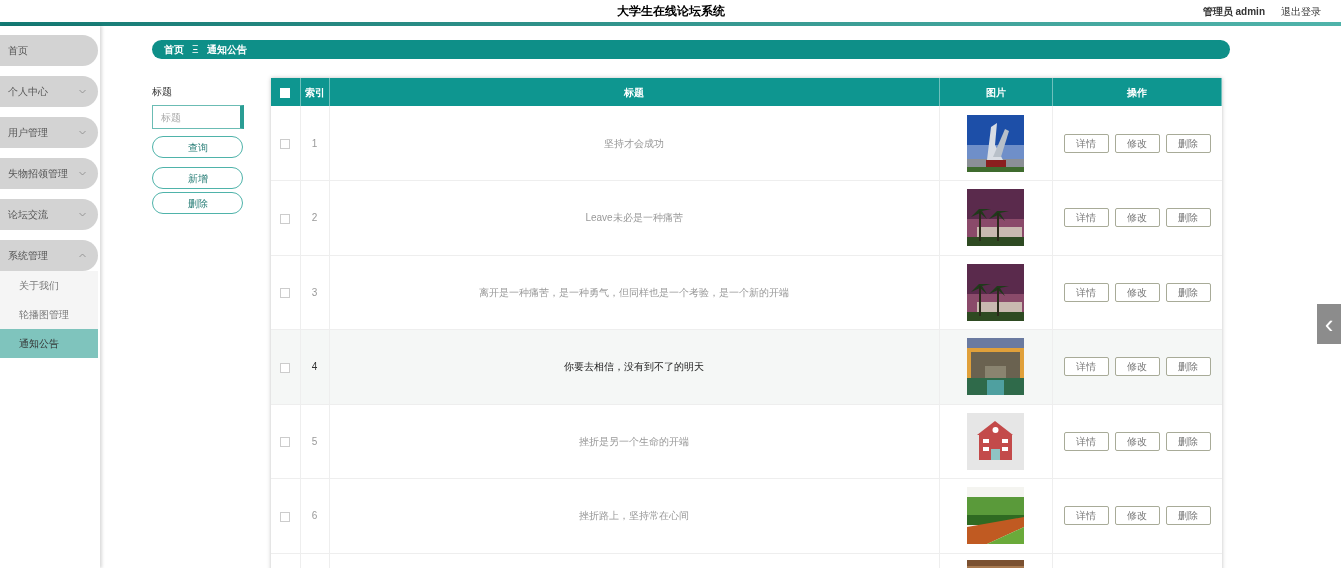 This screenshot has width=1341, height=568. I want to click on sidebar-submenu-item: 轮播图管理, so click(49, 314).